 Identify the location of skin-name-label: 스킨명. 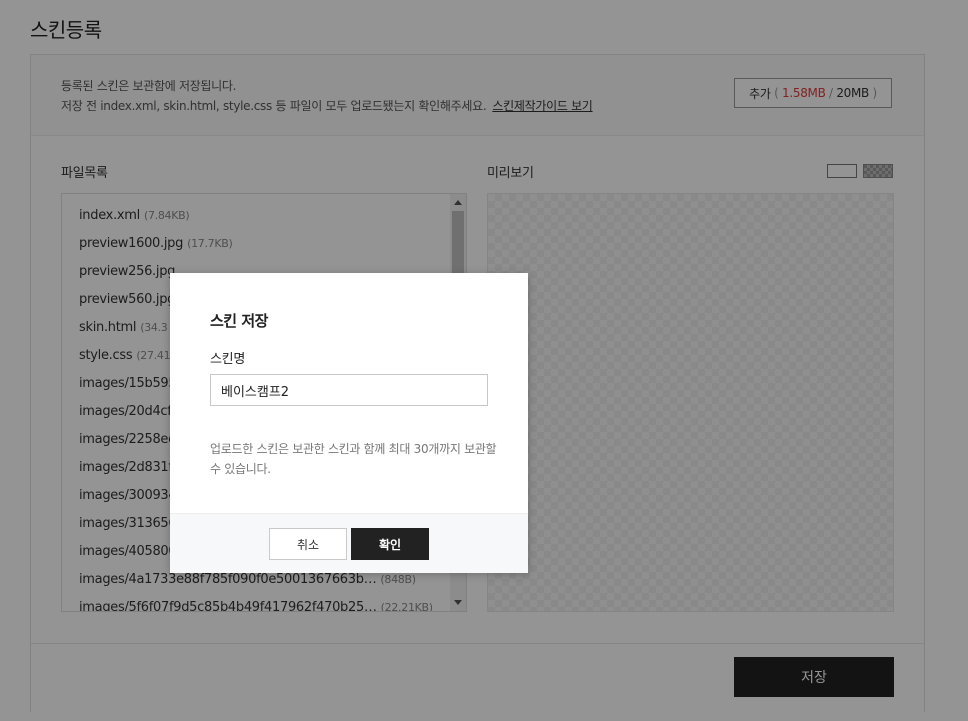
(227, 359).